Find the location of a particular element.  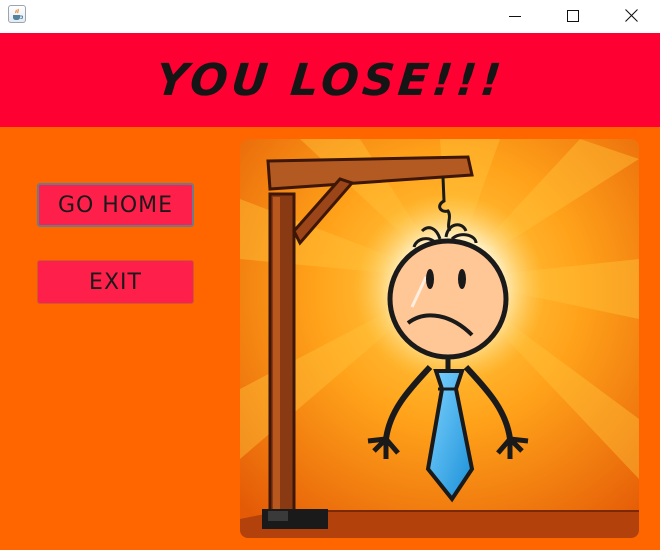

minimize-button is located at coordinates (515, 15).